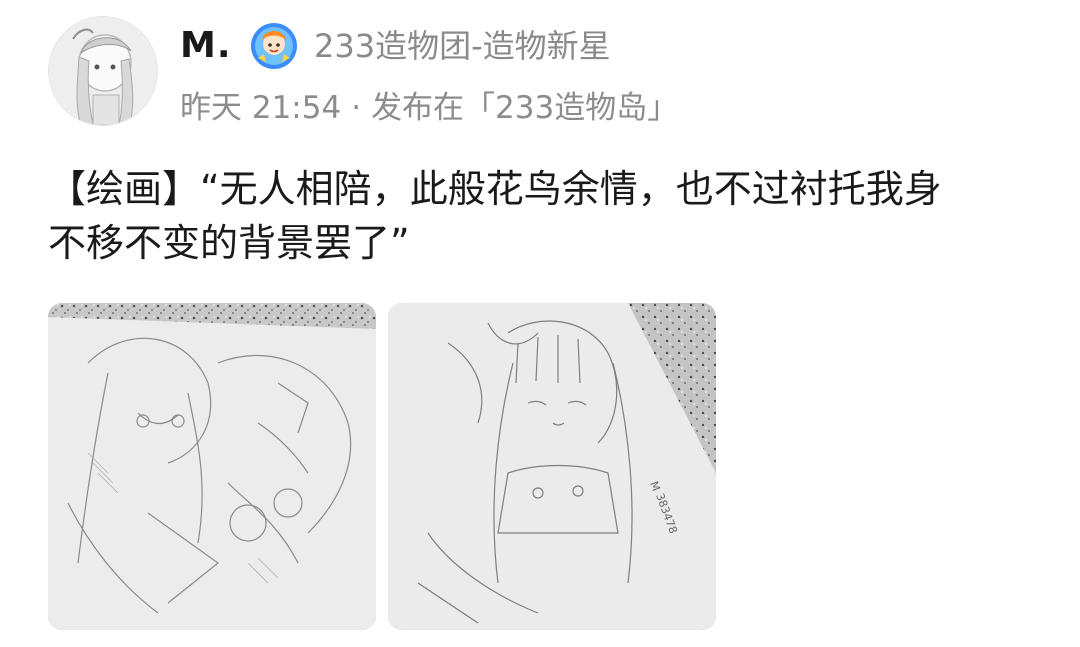 The height and width of the screenshot is (647, 1080). I want to click on post-content-line: 【绘画】“无人相陪，此般花鸟余情，也不过衬托我身, so click(495, 189).